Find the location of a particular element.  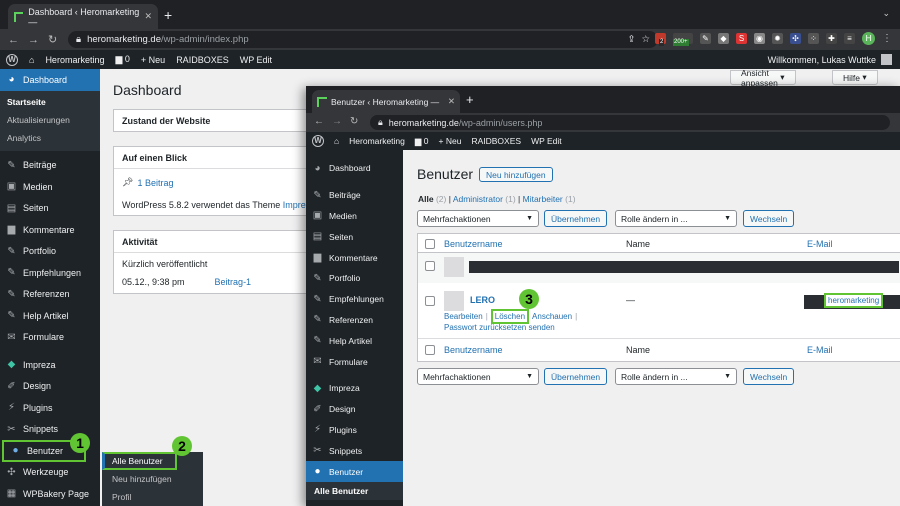

sidebar-item-snippets: ✂ Snippets is located at coordinates (354, 450).